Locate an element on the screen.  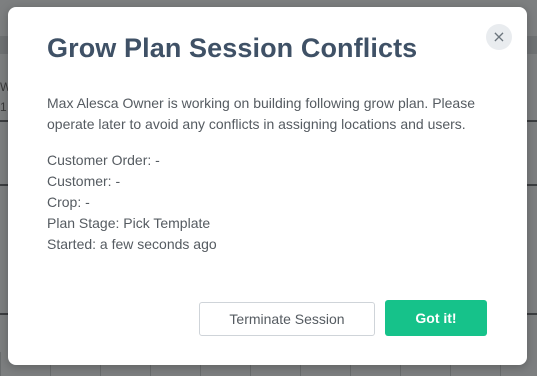
detail-plan-stage: Plan Stage: Pick Template is located at coordinates (129, 223).